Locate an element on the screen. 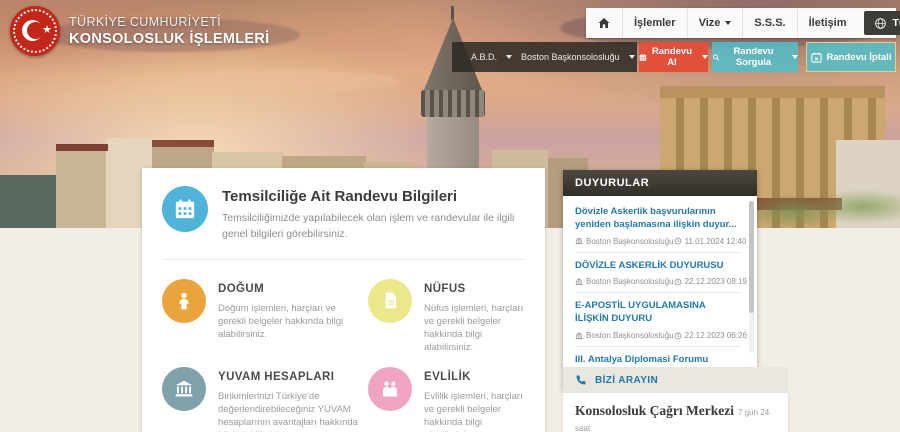 This screenshot has width=900, height=432. randevu-iptali-button: Randevu İptali is located at coordinates (851, 57).